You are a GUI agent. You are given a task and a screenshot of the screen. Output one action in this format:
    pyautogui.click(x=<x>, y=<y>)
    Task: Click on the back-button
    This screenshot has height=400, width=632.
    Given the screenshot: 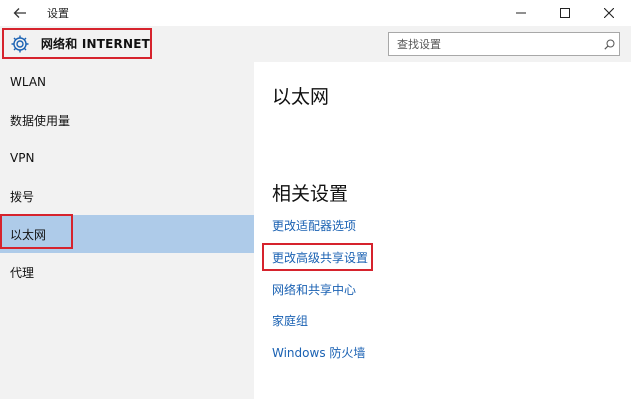 What is the action you would take?
    pyautogui.click(x=20, y=13)
    